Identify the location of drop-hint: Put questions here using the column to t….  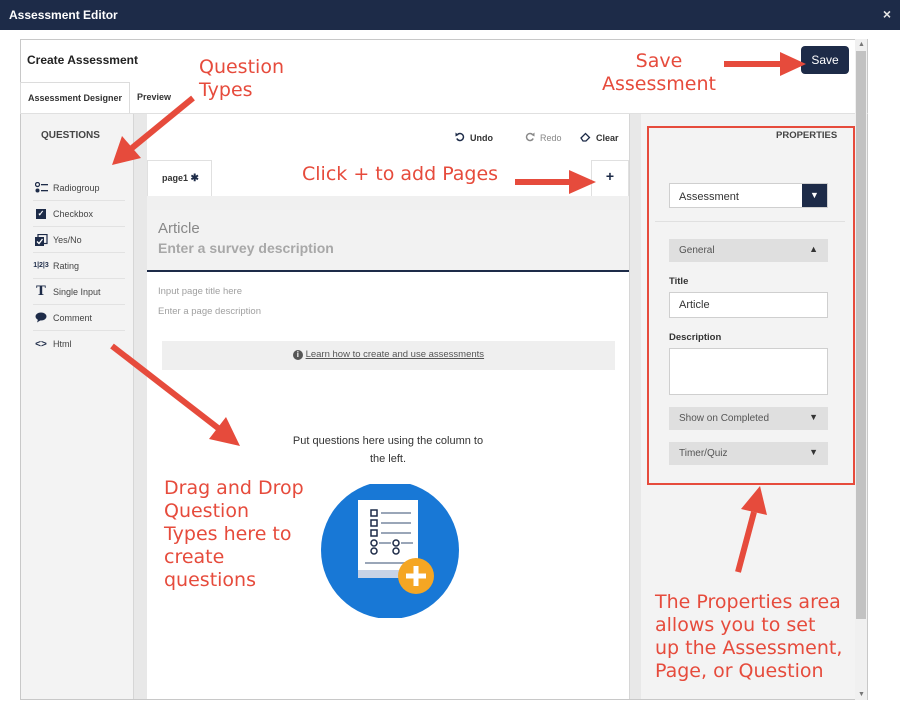
(388, 450).